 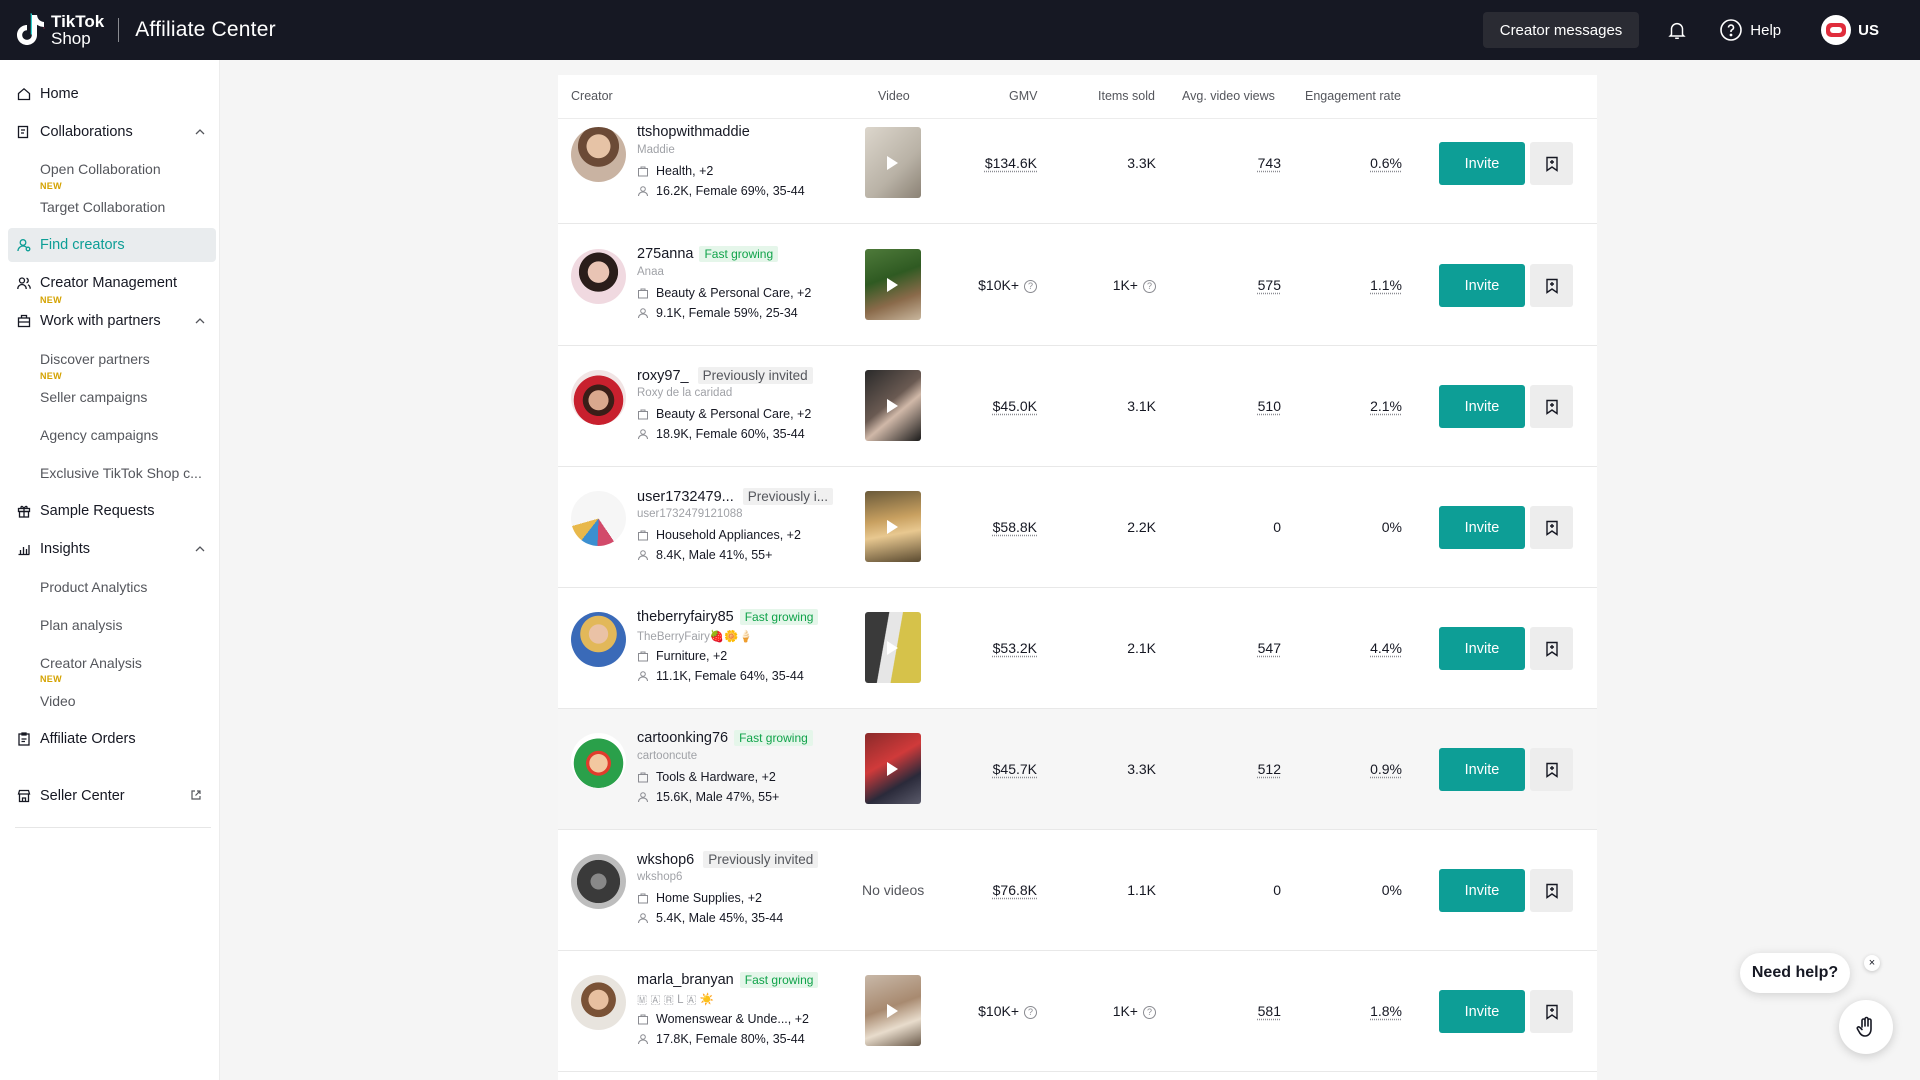 I want to click on creator-handle: marla_branyan, so click(x=685, y=980).